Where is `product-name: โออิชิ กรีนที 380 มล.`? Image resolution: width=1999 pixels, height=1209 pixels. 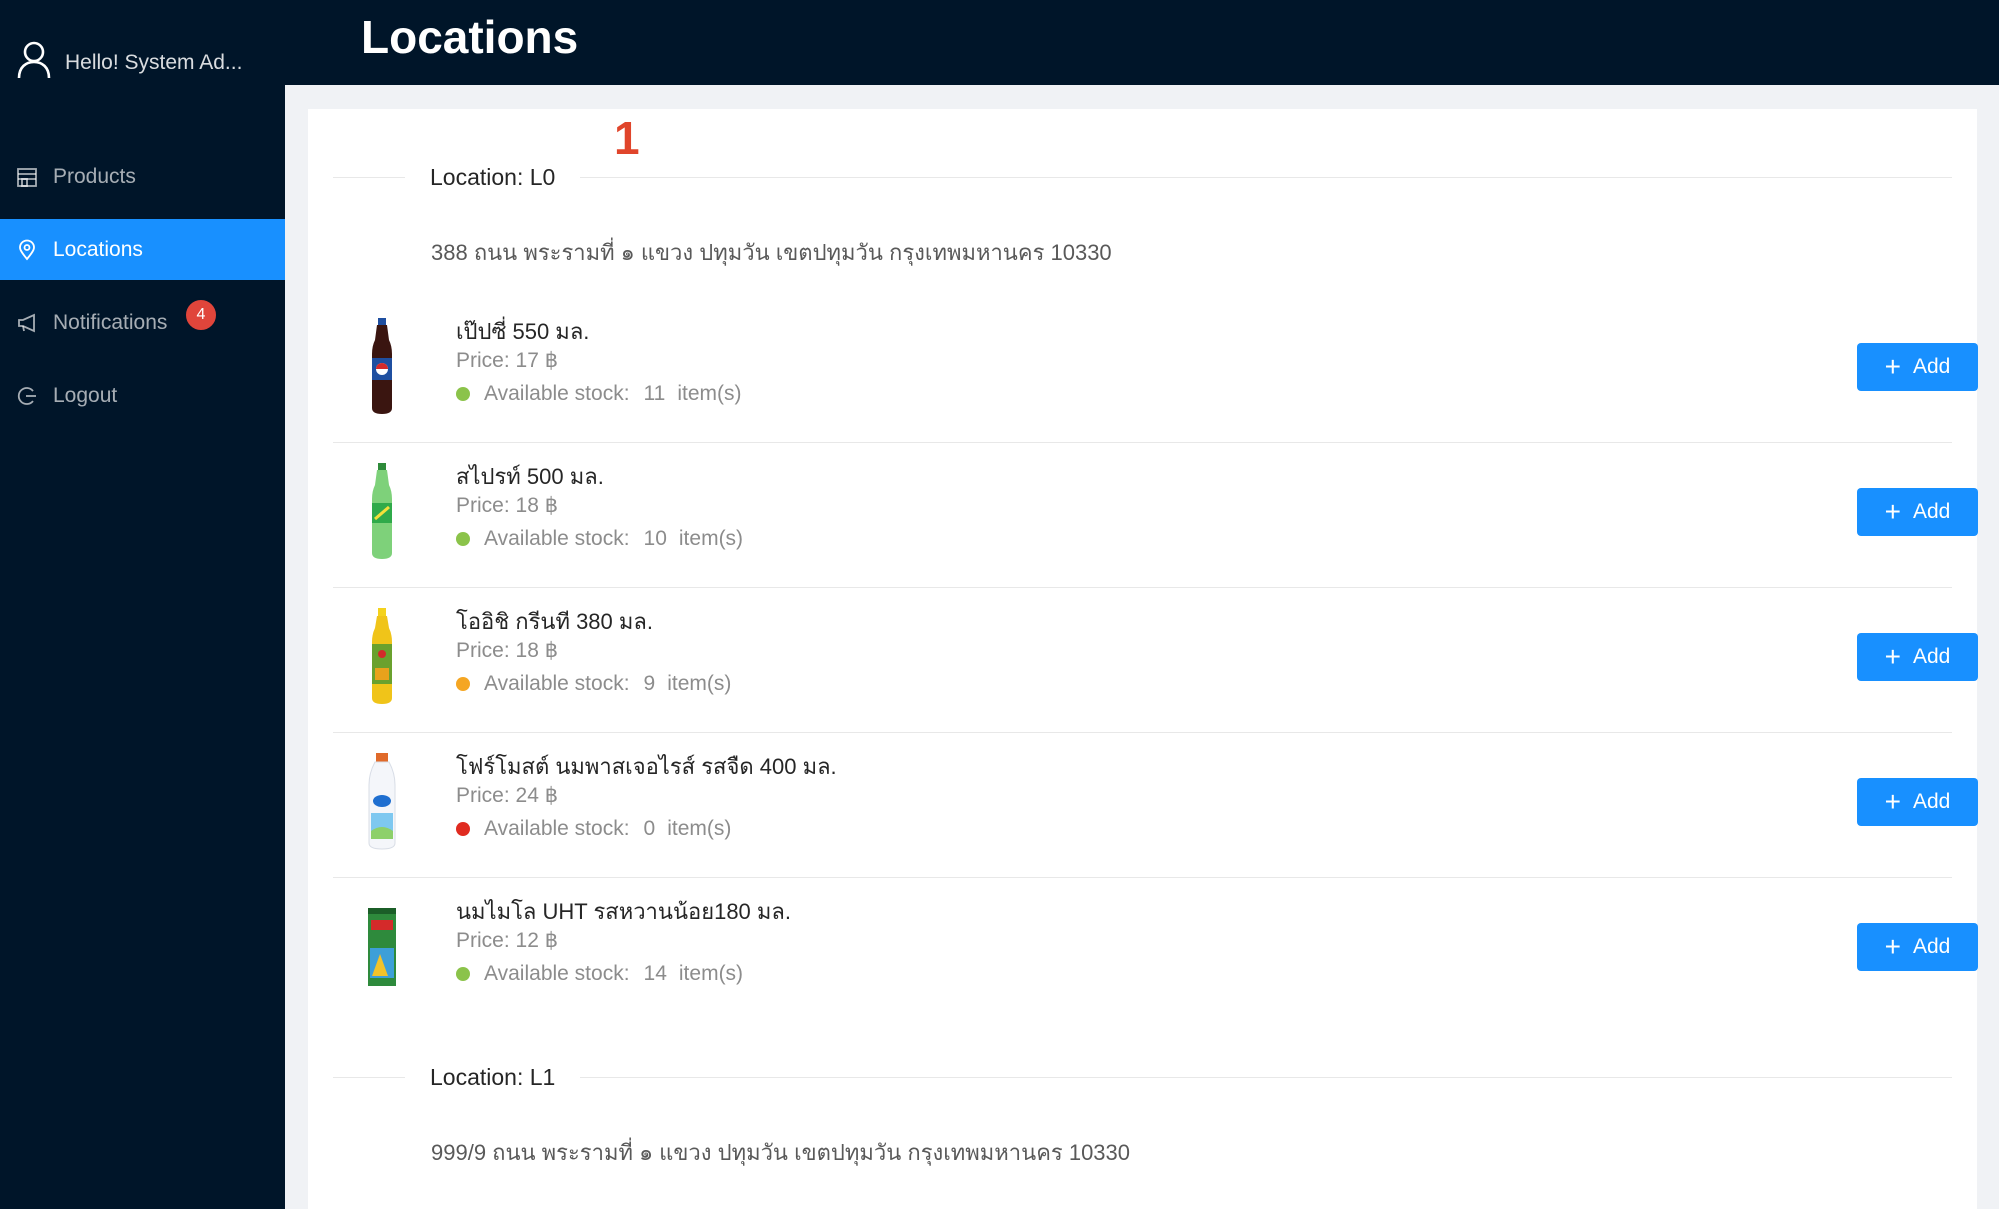 product-name: โออิชิ กรีนที 380 มล. is located at coordinates (554, 621).